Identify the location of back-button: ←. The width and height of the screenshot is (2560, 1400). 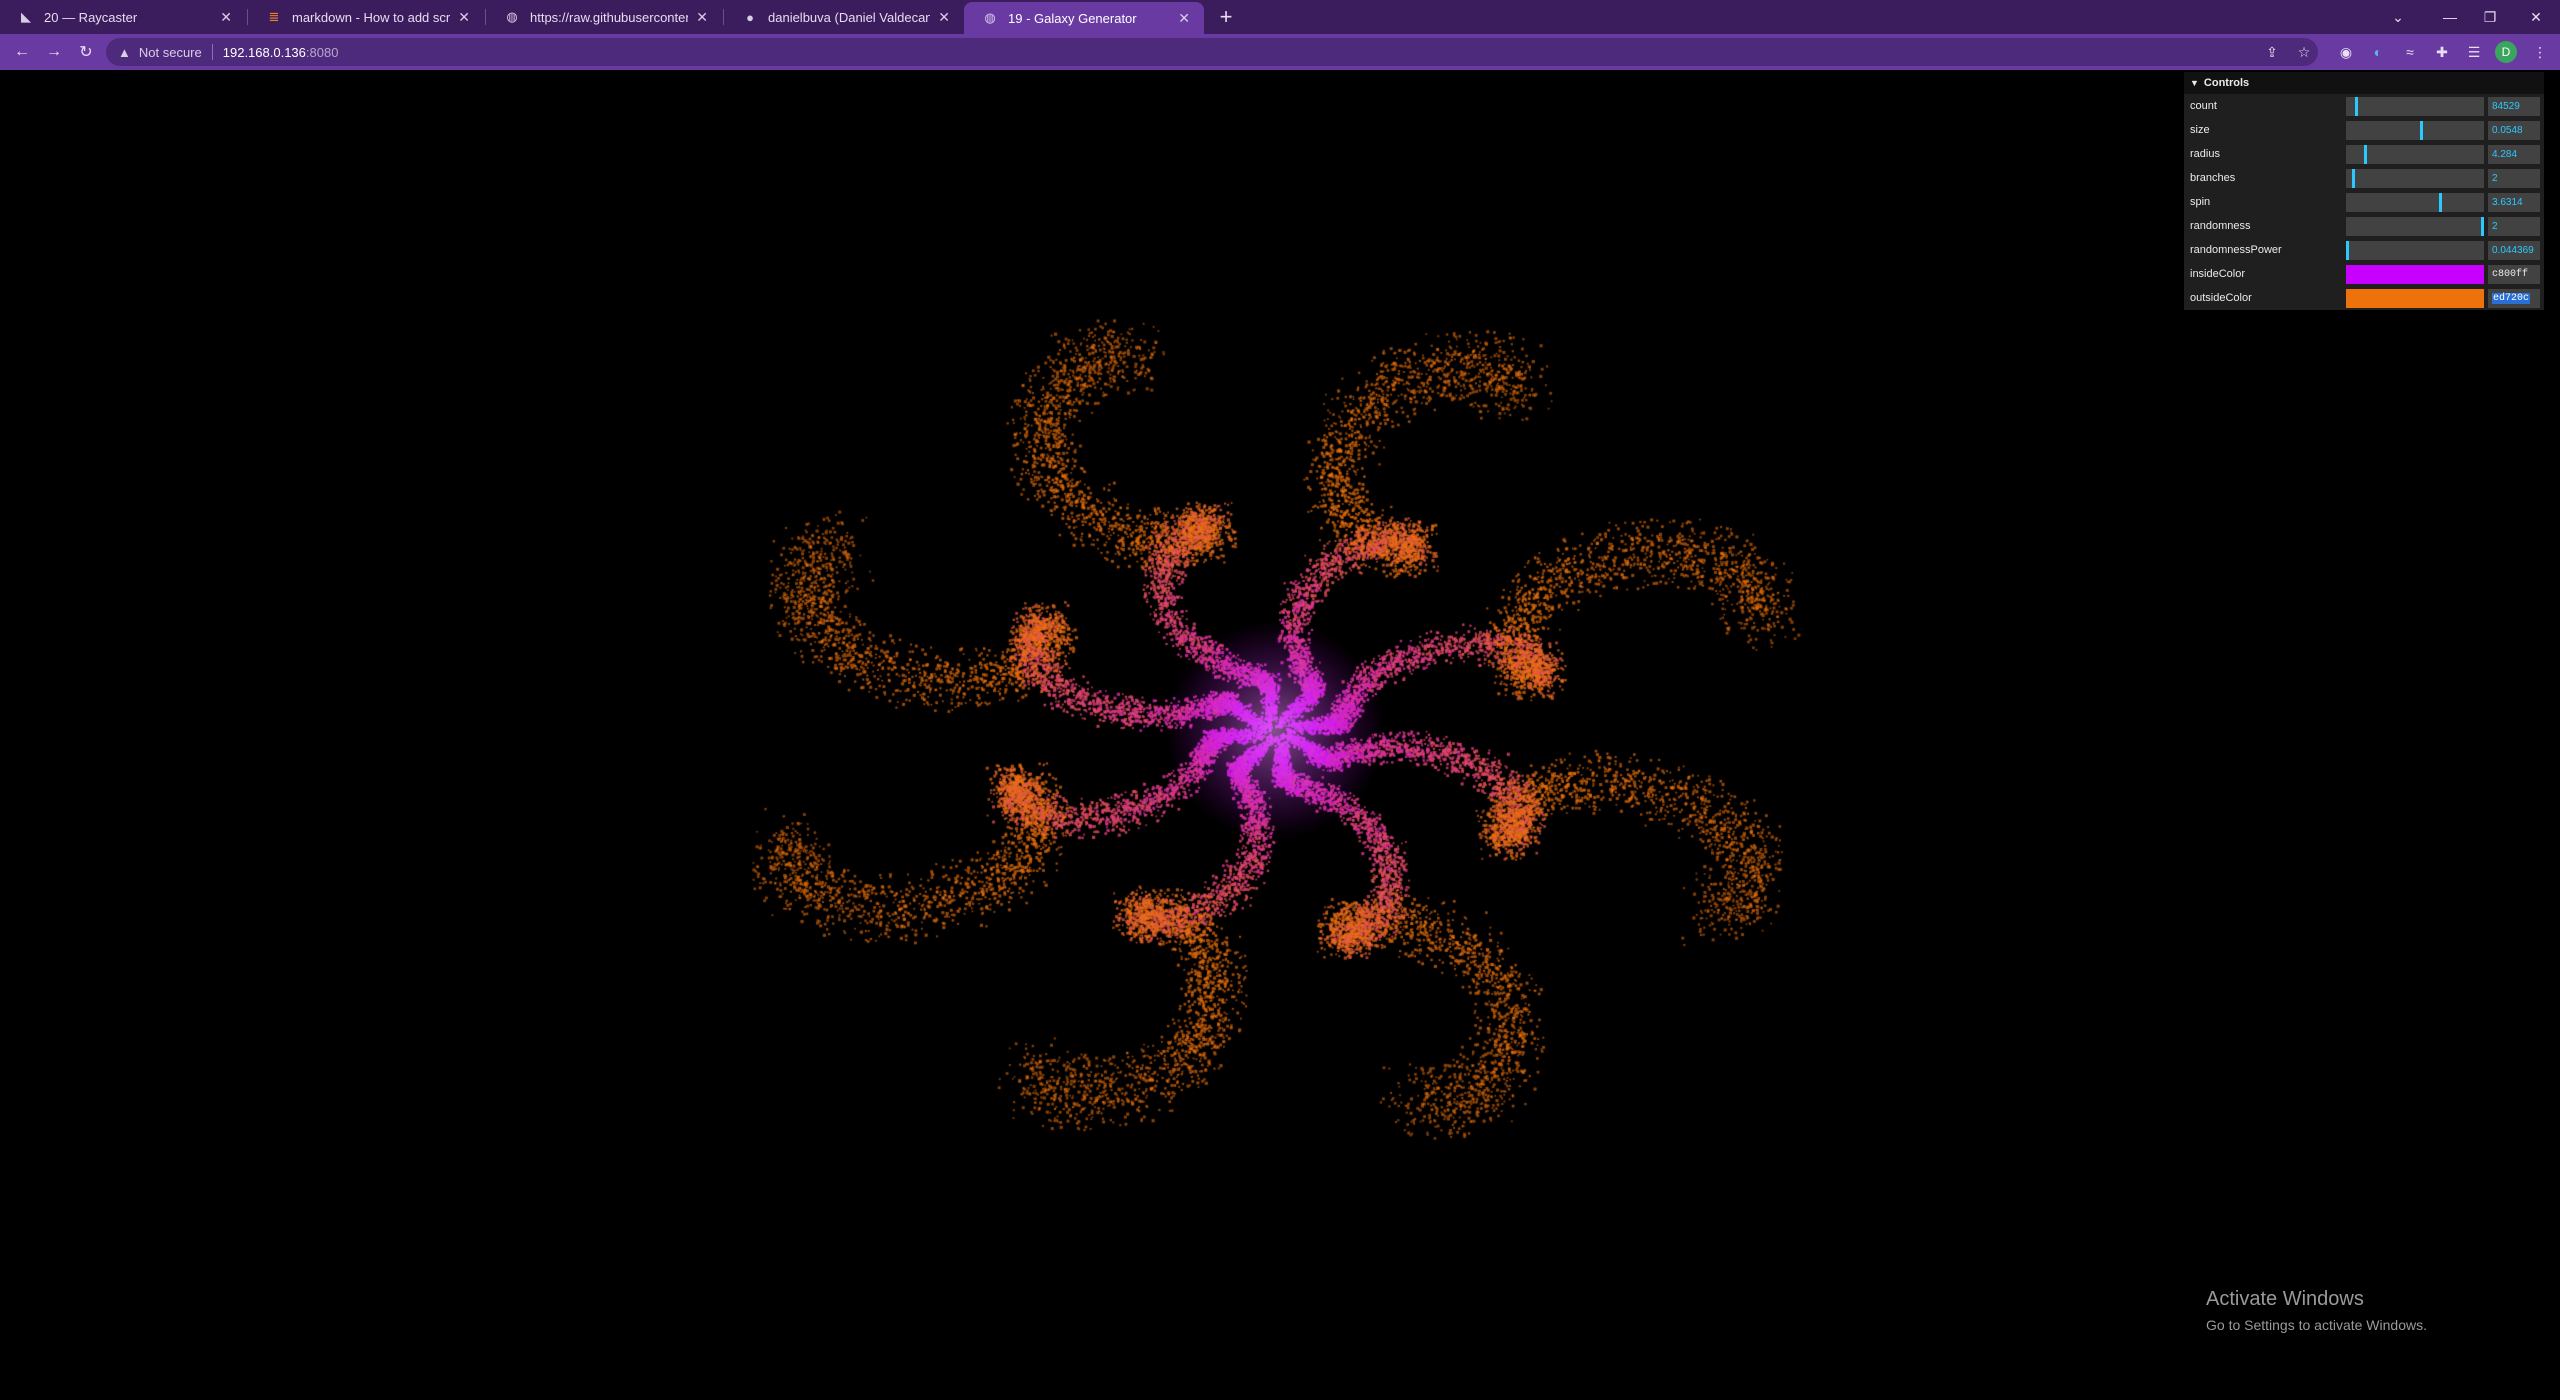
(22, 52).